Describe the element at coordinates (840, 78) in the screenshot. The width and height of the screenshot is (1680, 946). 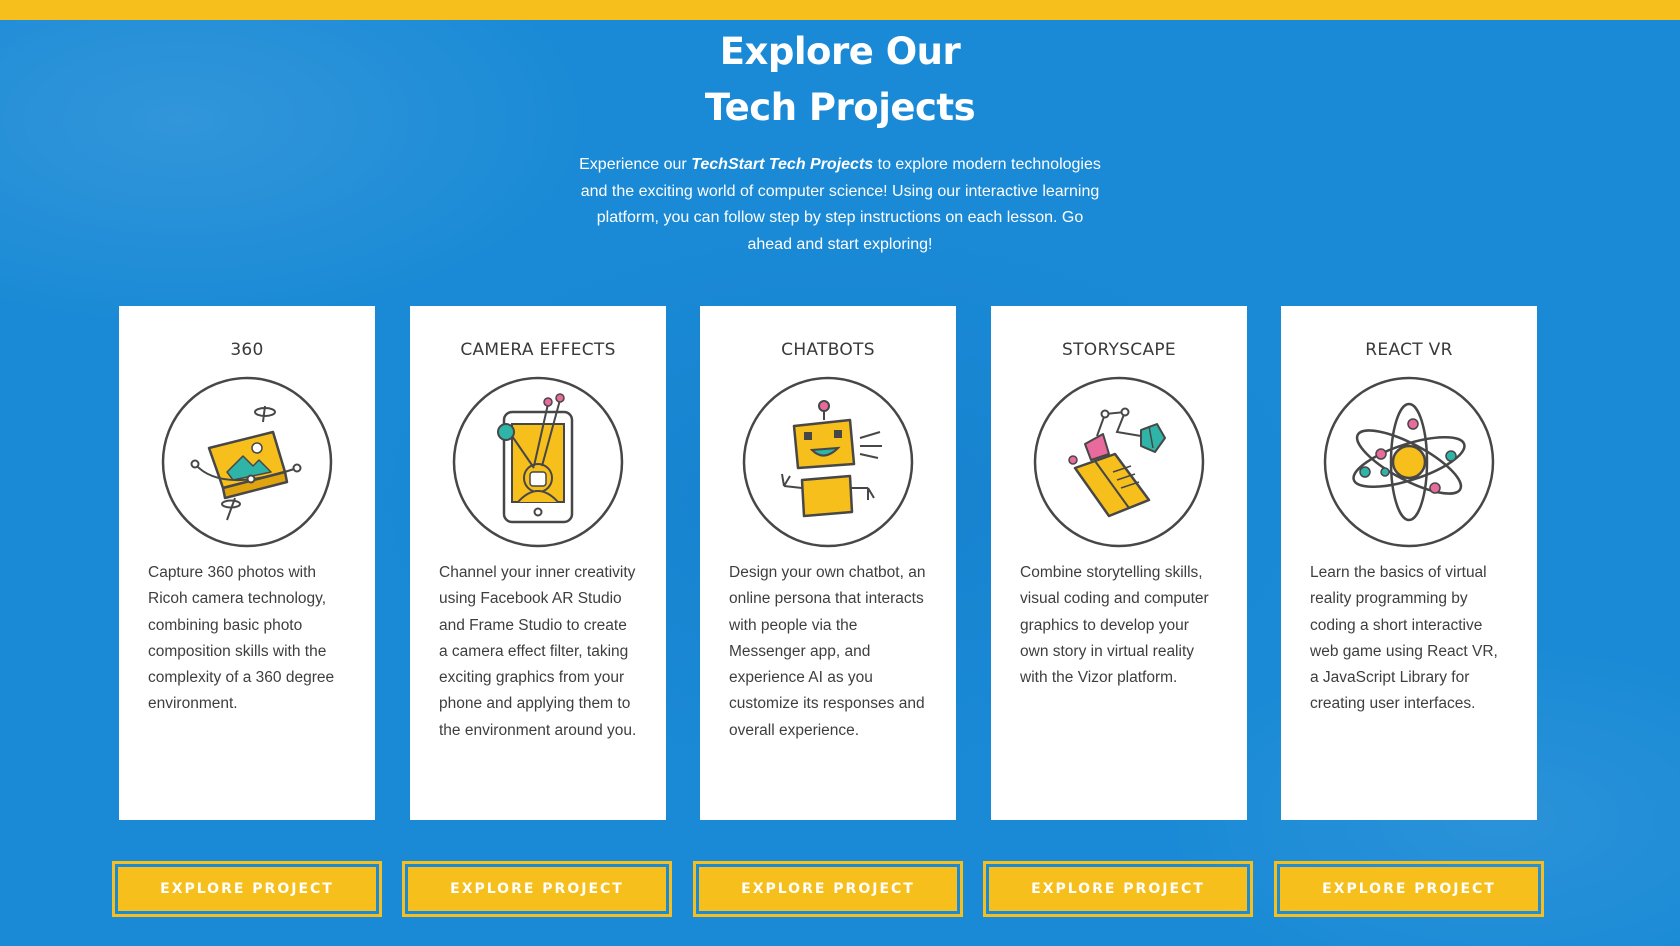
I see `page-title: Explore Our Tech Projects` at that location.